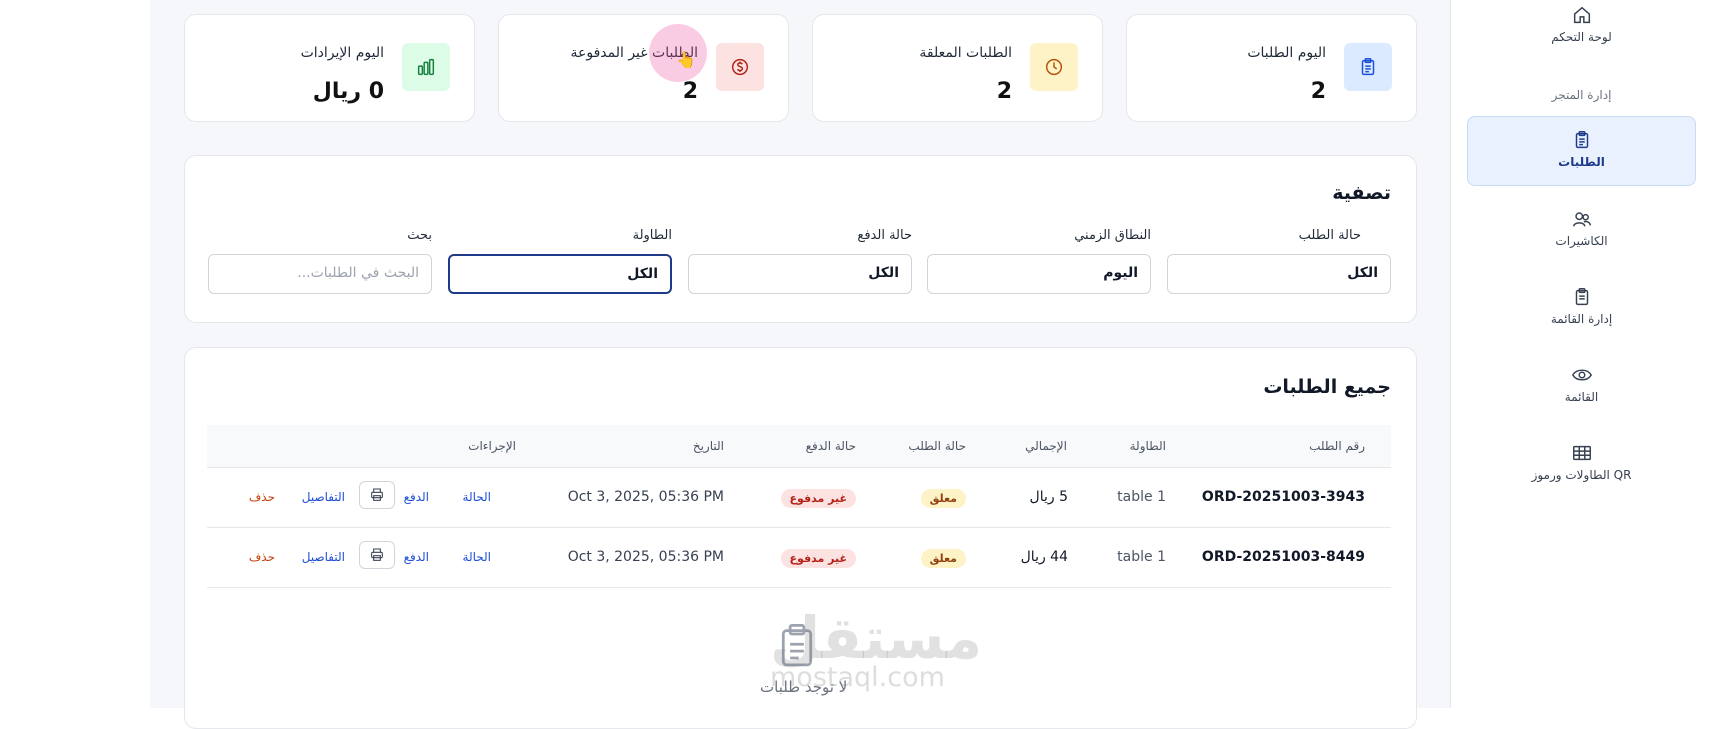 The width and height of the screenshot is (1713, 729). Describe the element at coordinates (1581, 311) in the screenshot. I see `sidebar-item-menu-management: إدارة القائمة` at that location.